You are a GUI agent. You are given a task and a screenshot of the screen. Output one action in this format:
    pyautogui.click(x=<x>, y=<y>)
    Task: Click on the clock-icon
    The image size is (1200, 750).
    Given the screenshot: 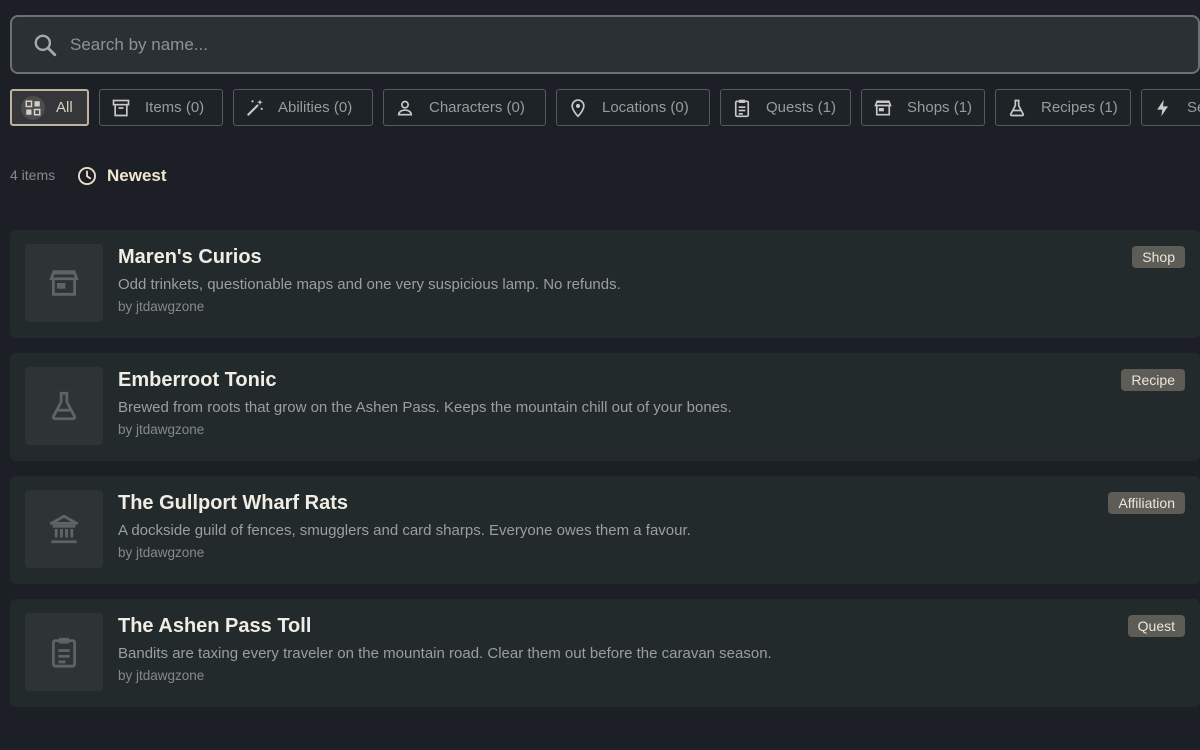 What is the action you would take?
    pyautogui.click(x=87, y=176)
    